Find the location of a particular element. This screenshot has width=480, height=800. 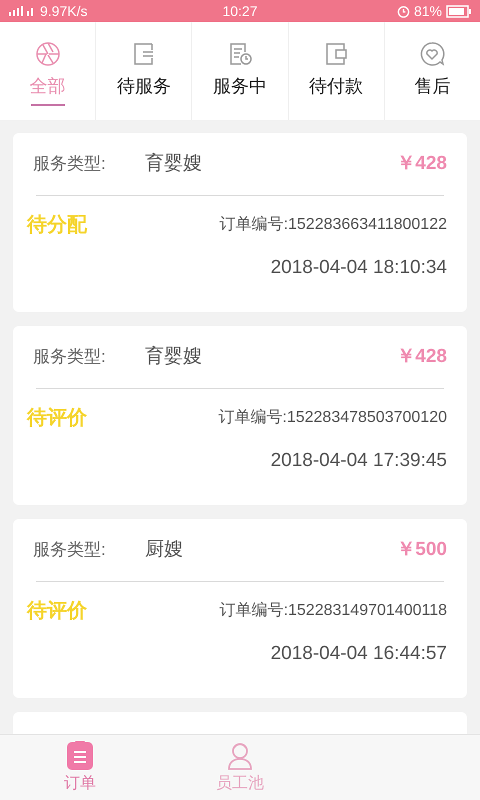

order-time: 2018-04-04 18:10:34 is located at coordinates (358, 268).